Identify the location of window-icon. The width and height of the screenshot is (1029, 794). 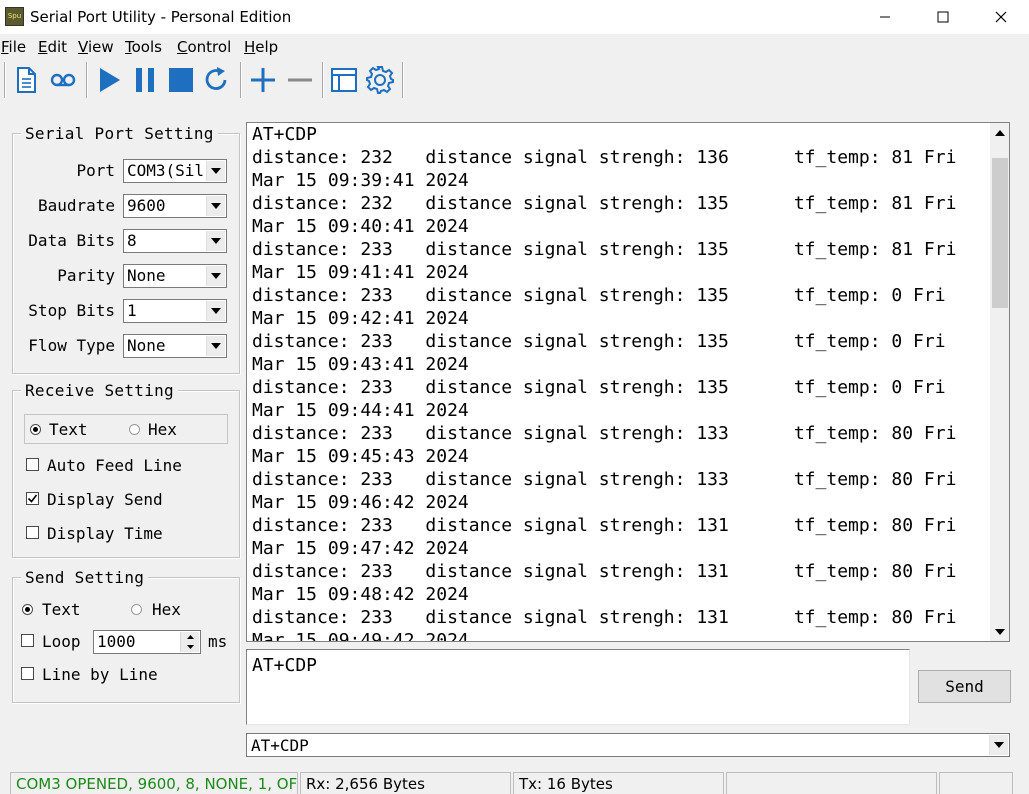
(344, 80).